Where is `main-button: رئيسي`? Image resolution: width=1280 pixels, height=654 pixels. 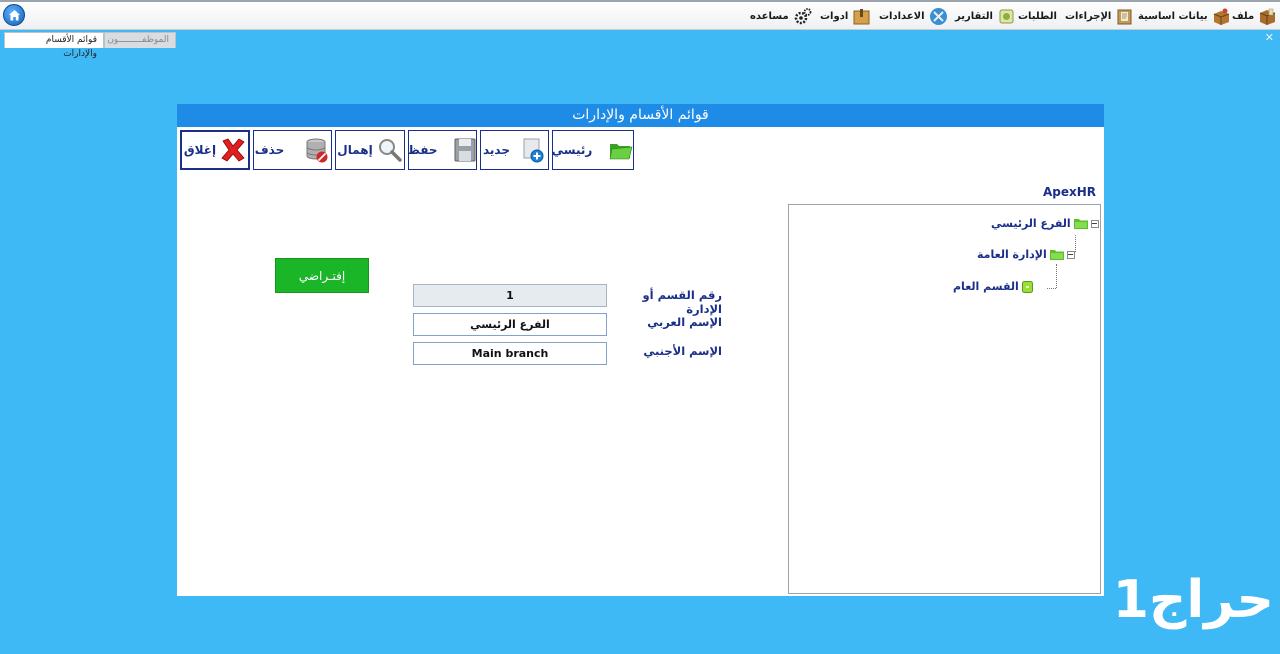
main-button: رئيسي is located at coordinates (593, 150).